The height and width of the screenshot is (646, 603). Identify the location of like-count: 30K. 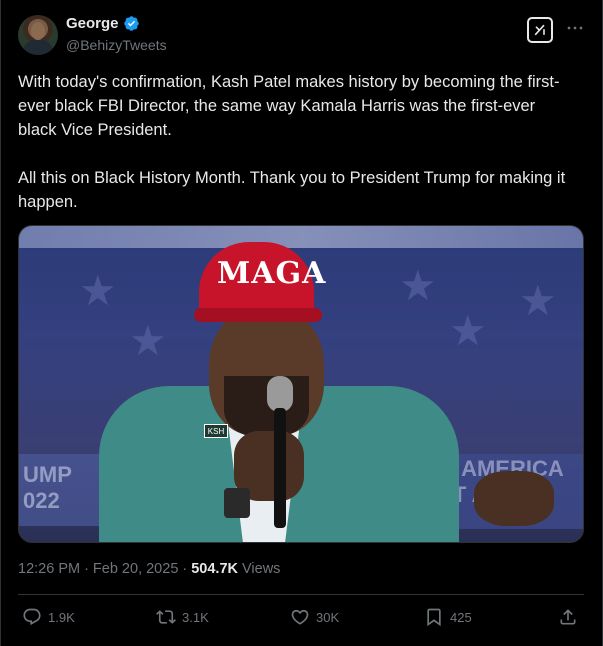
(328, 617).